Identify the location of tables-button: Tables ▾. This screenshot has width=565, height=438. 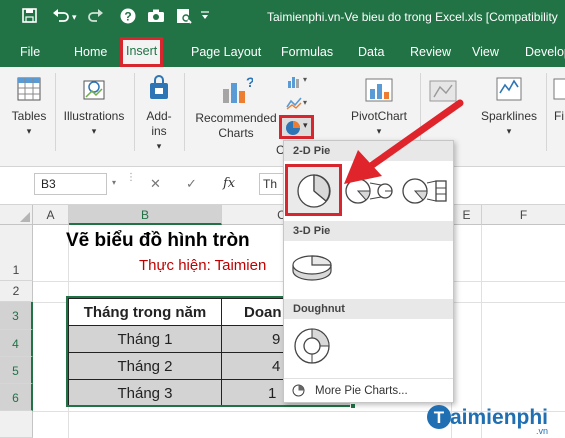
(29, 106).